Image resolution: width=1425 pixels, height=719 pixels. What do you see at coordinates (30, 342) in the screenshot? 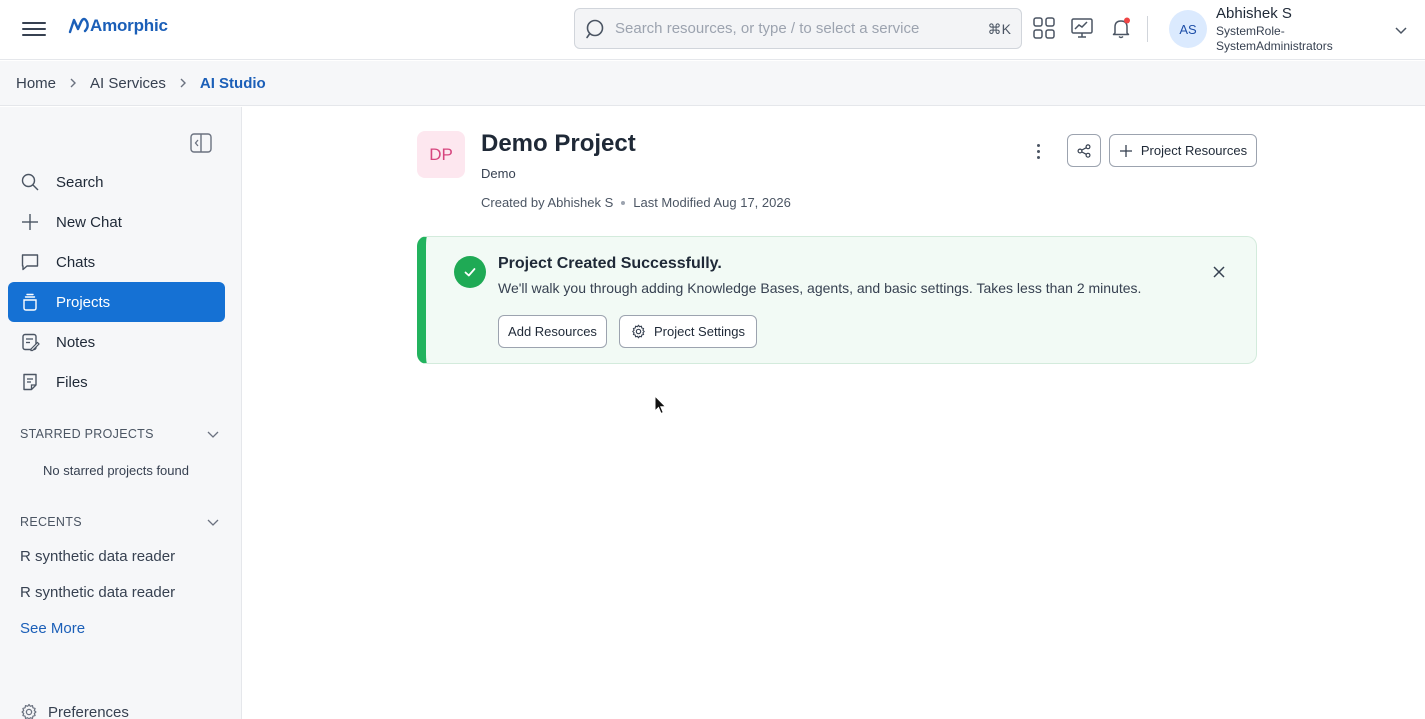
I see `notes-icon` at bounding box center [30, 342].